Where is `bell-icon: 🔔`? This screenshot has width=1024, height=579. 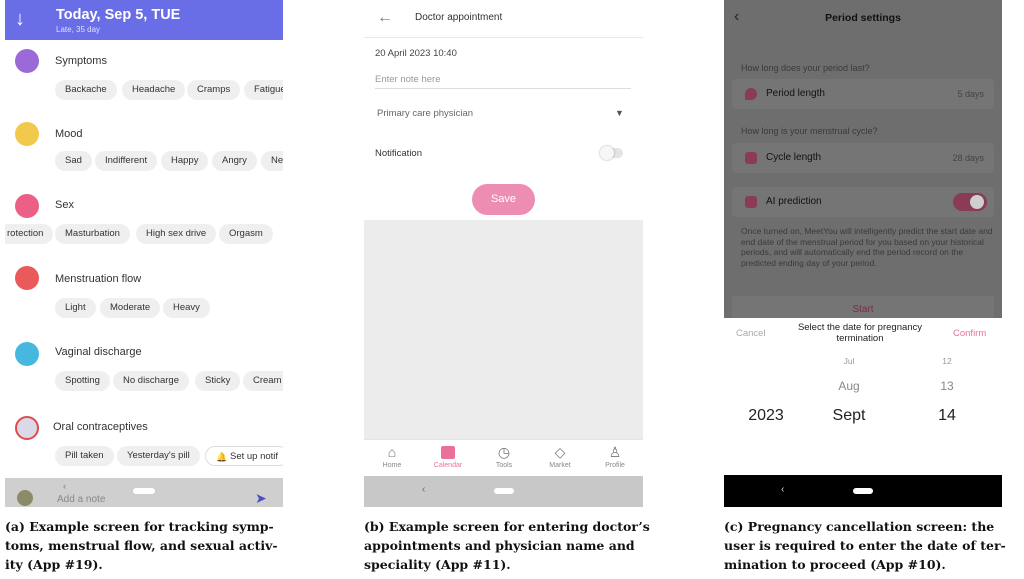
bell-icon: 🔔 is located at coordinates (222, 457).